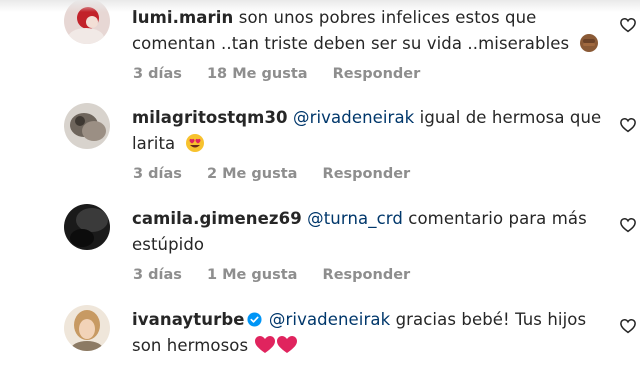  Describe the element at coordinates (217, 218) in the screenshot. I see `comment-username: camila.gimenez69` at that location.